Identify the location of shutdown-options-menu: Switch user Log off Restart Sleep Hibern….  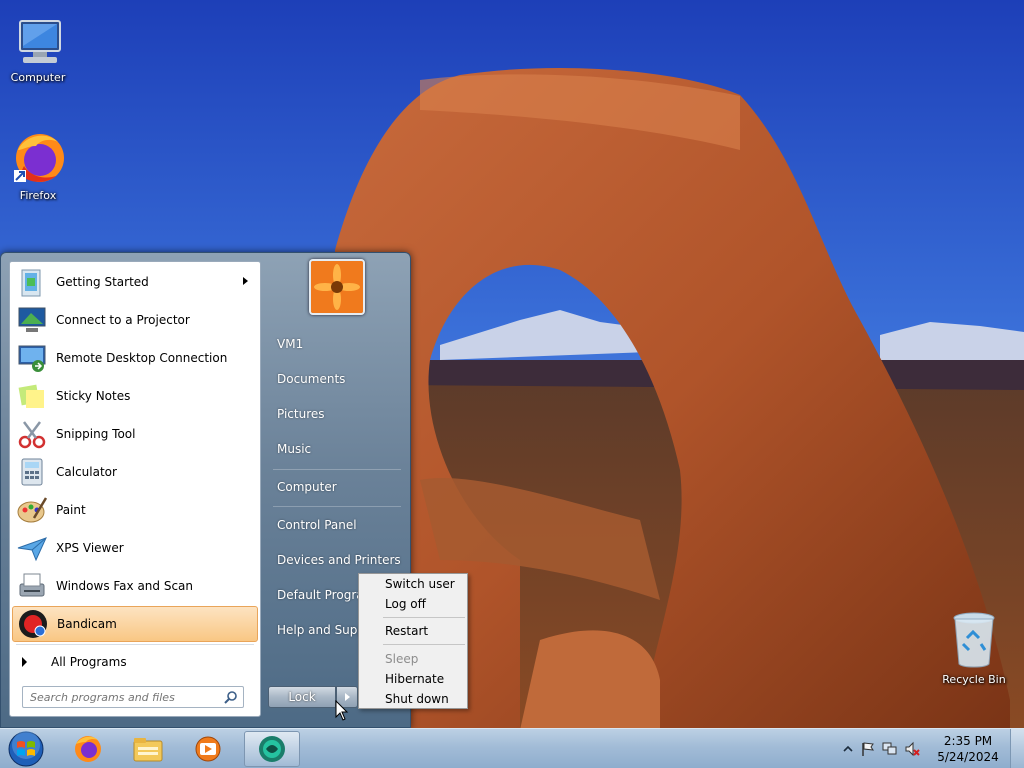
(413, 641).